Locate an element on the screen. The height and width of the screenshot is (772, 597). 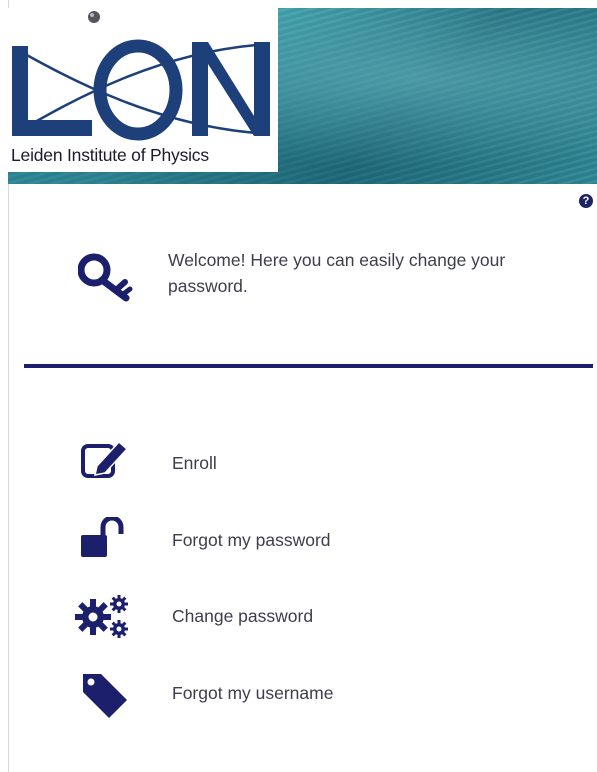
logo-sphere is located at coordinates (94, 17).